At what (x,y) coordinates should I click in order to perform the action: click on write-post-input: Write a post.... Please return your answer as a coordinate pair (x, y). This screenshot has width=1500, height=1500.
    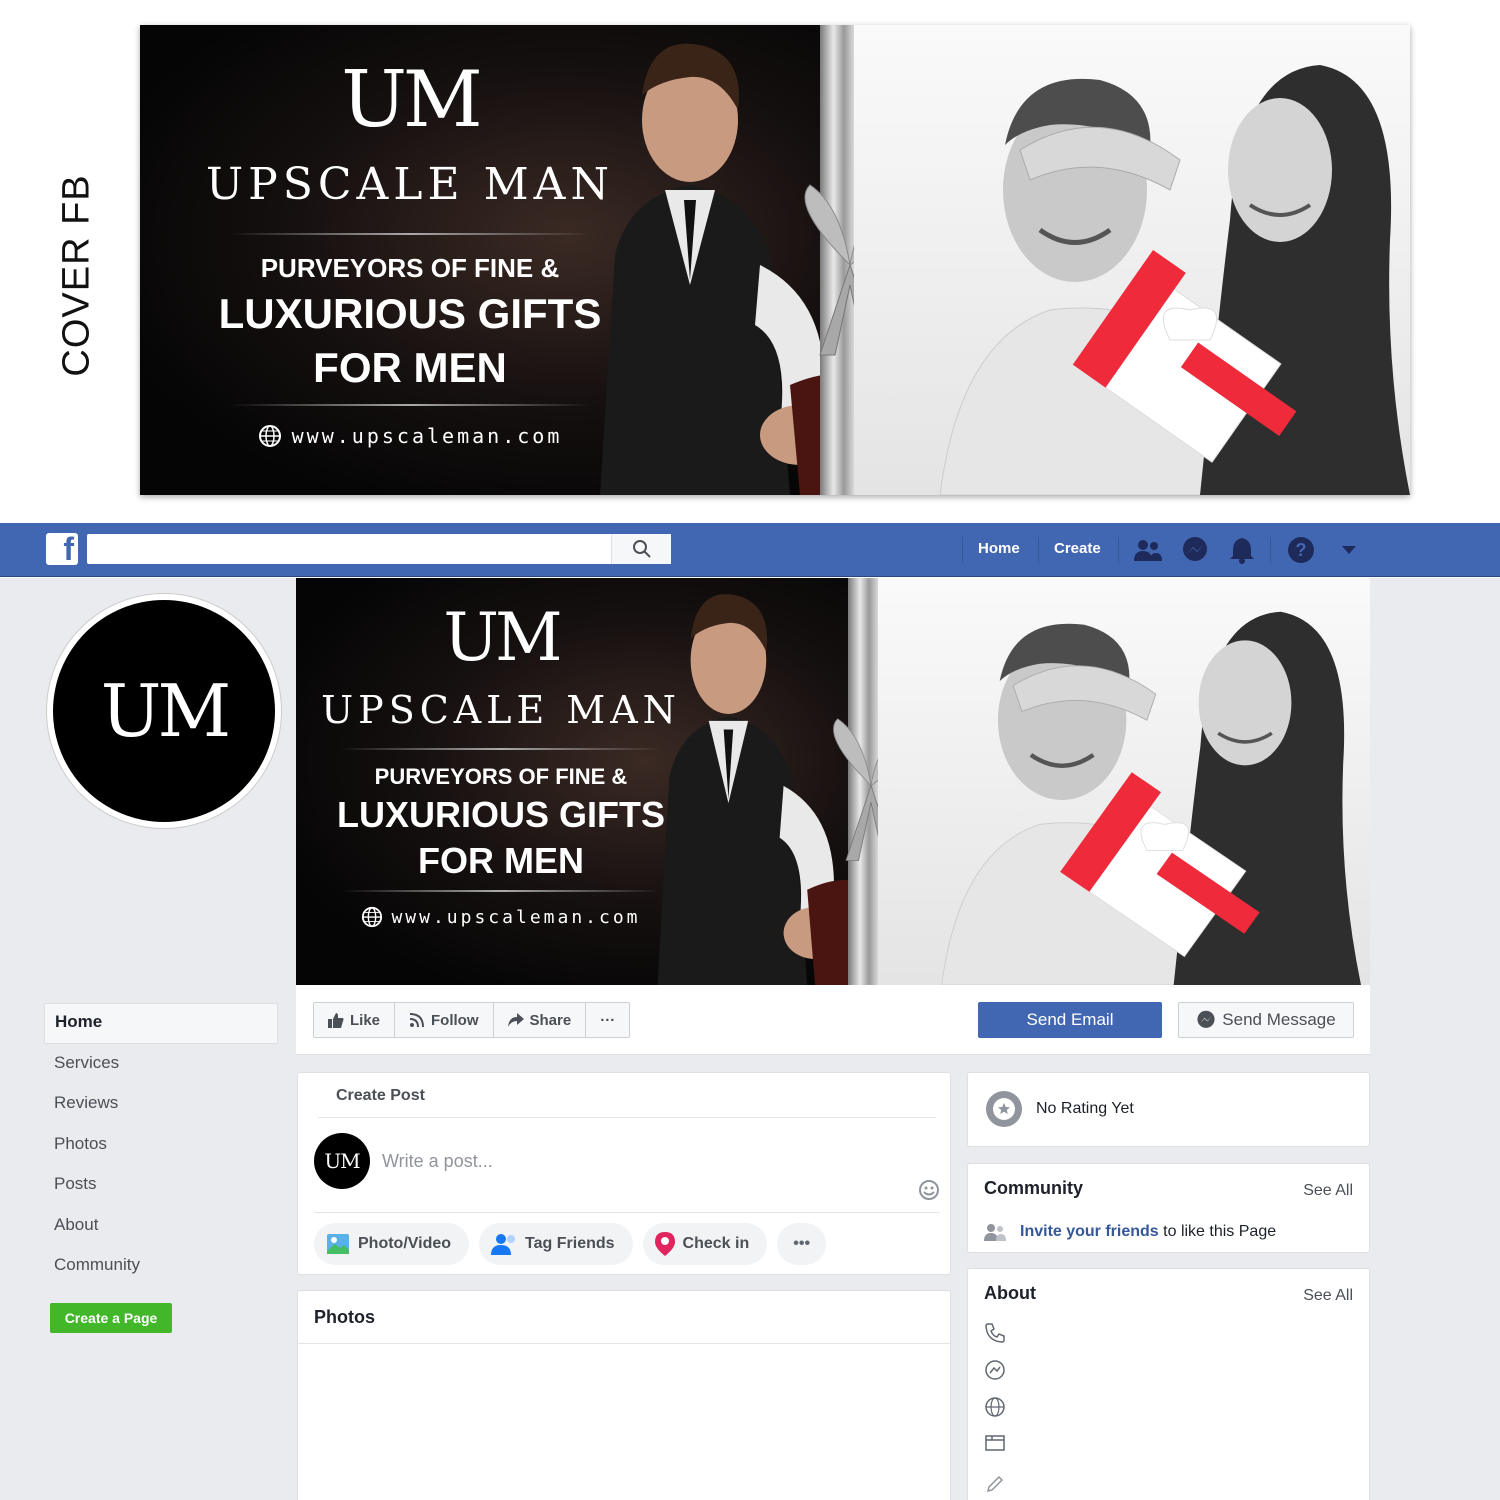
    Looking at the image, I should click on (437, 1161).